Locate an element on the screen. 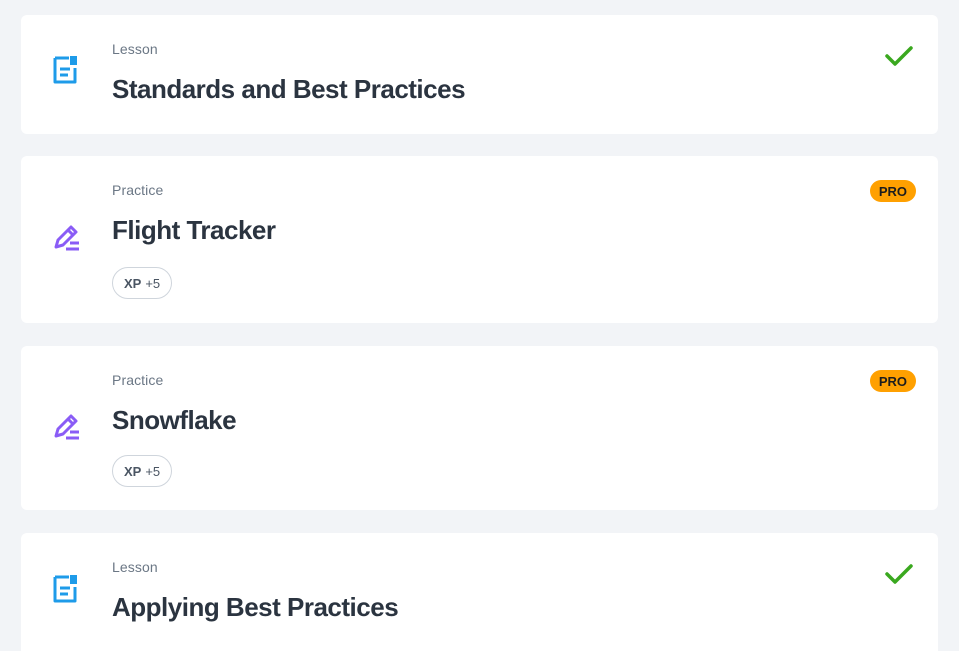 The width and height of the screenshot is (959, 651). item-title: Flight Tracker is located at coordinates (194, 230).